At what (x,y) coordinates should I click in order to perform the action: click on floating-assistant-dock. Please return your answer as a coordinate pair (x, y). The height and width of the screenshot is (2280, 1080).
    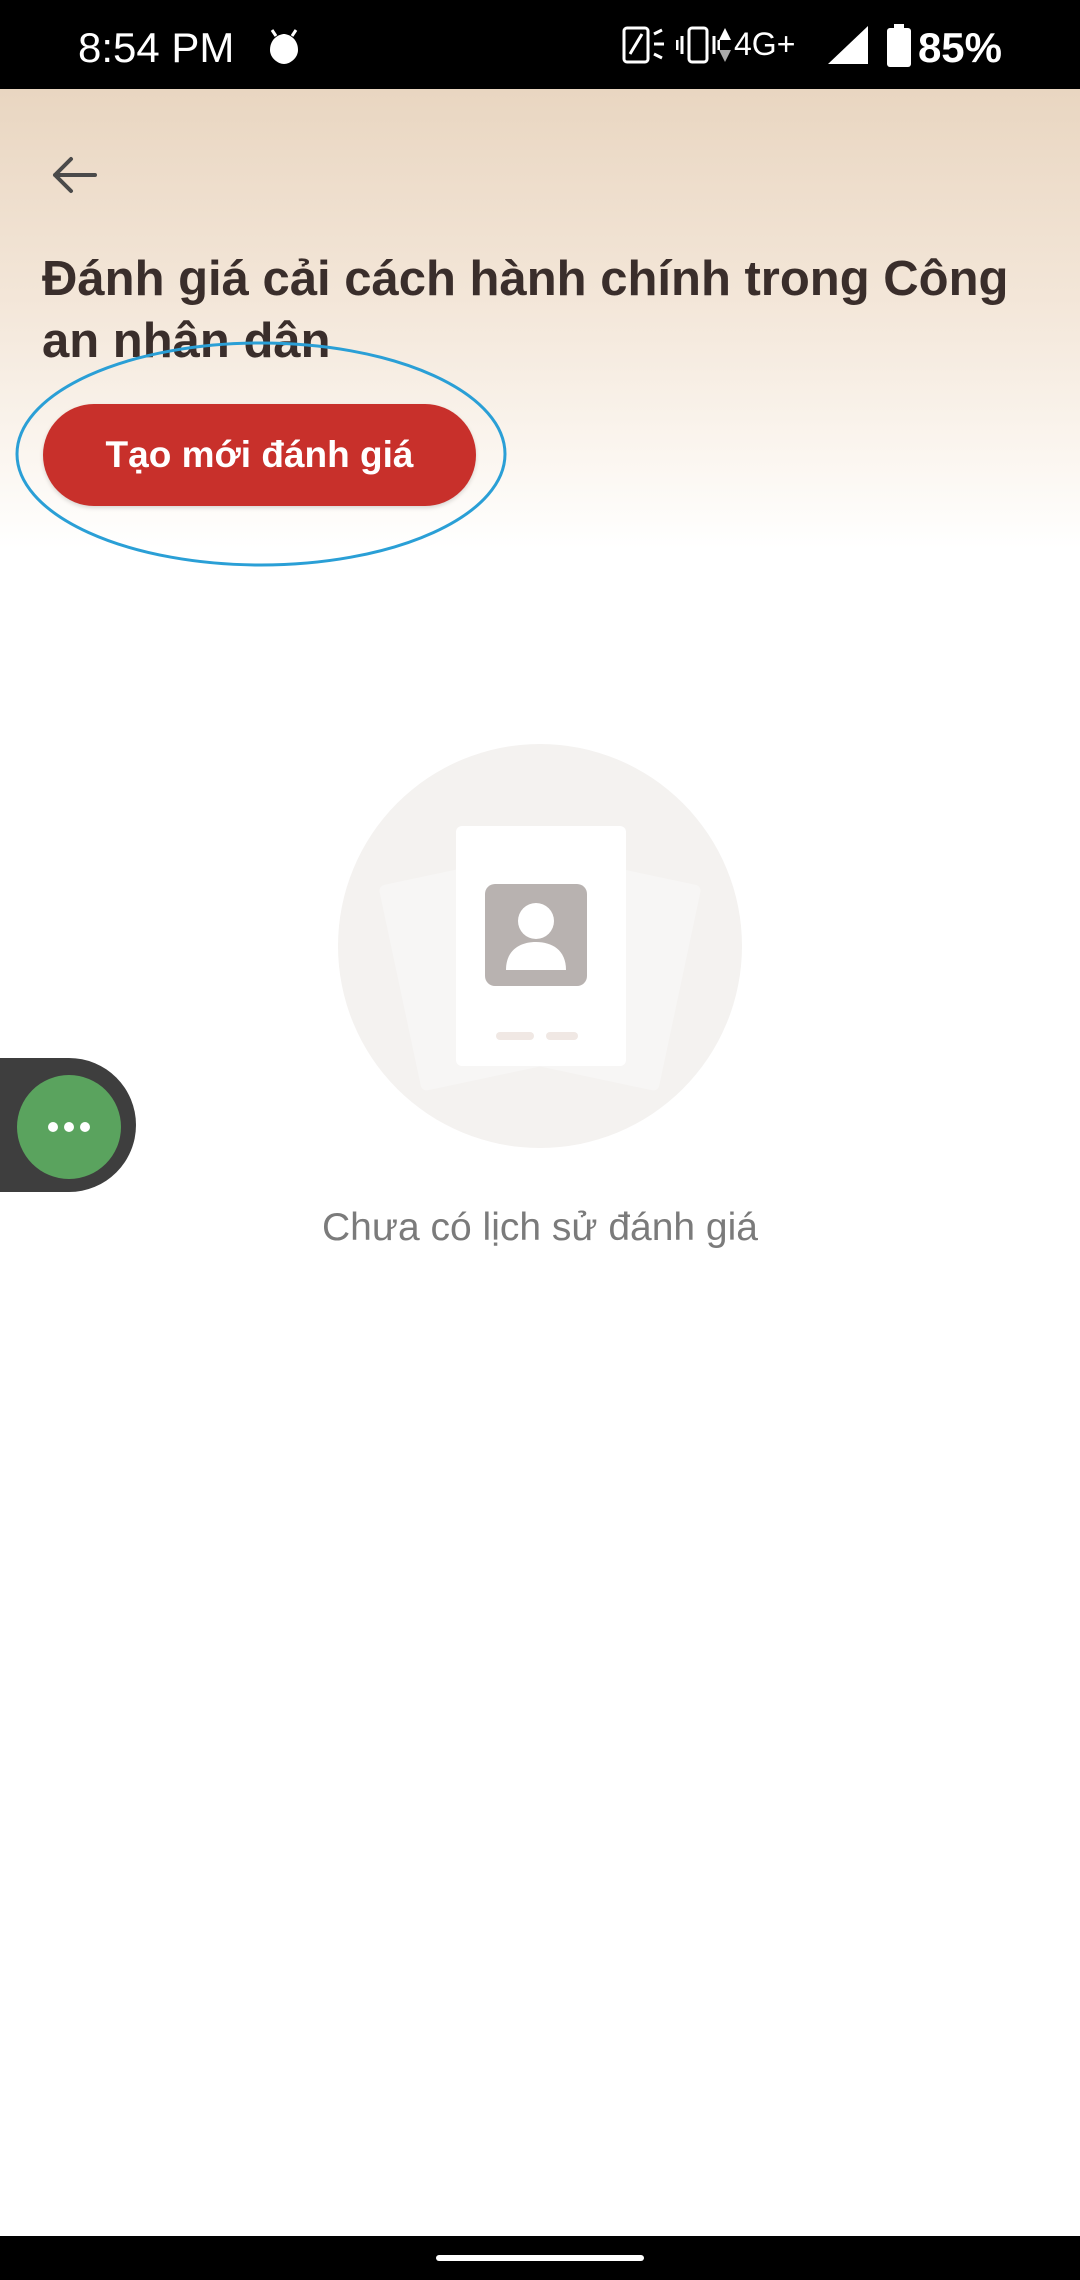
    Looking at the image, I should click on (68, 1125).